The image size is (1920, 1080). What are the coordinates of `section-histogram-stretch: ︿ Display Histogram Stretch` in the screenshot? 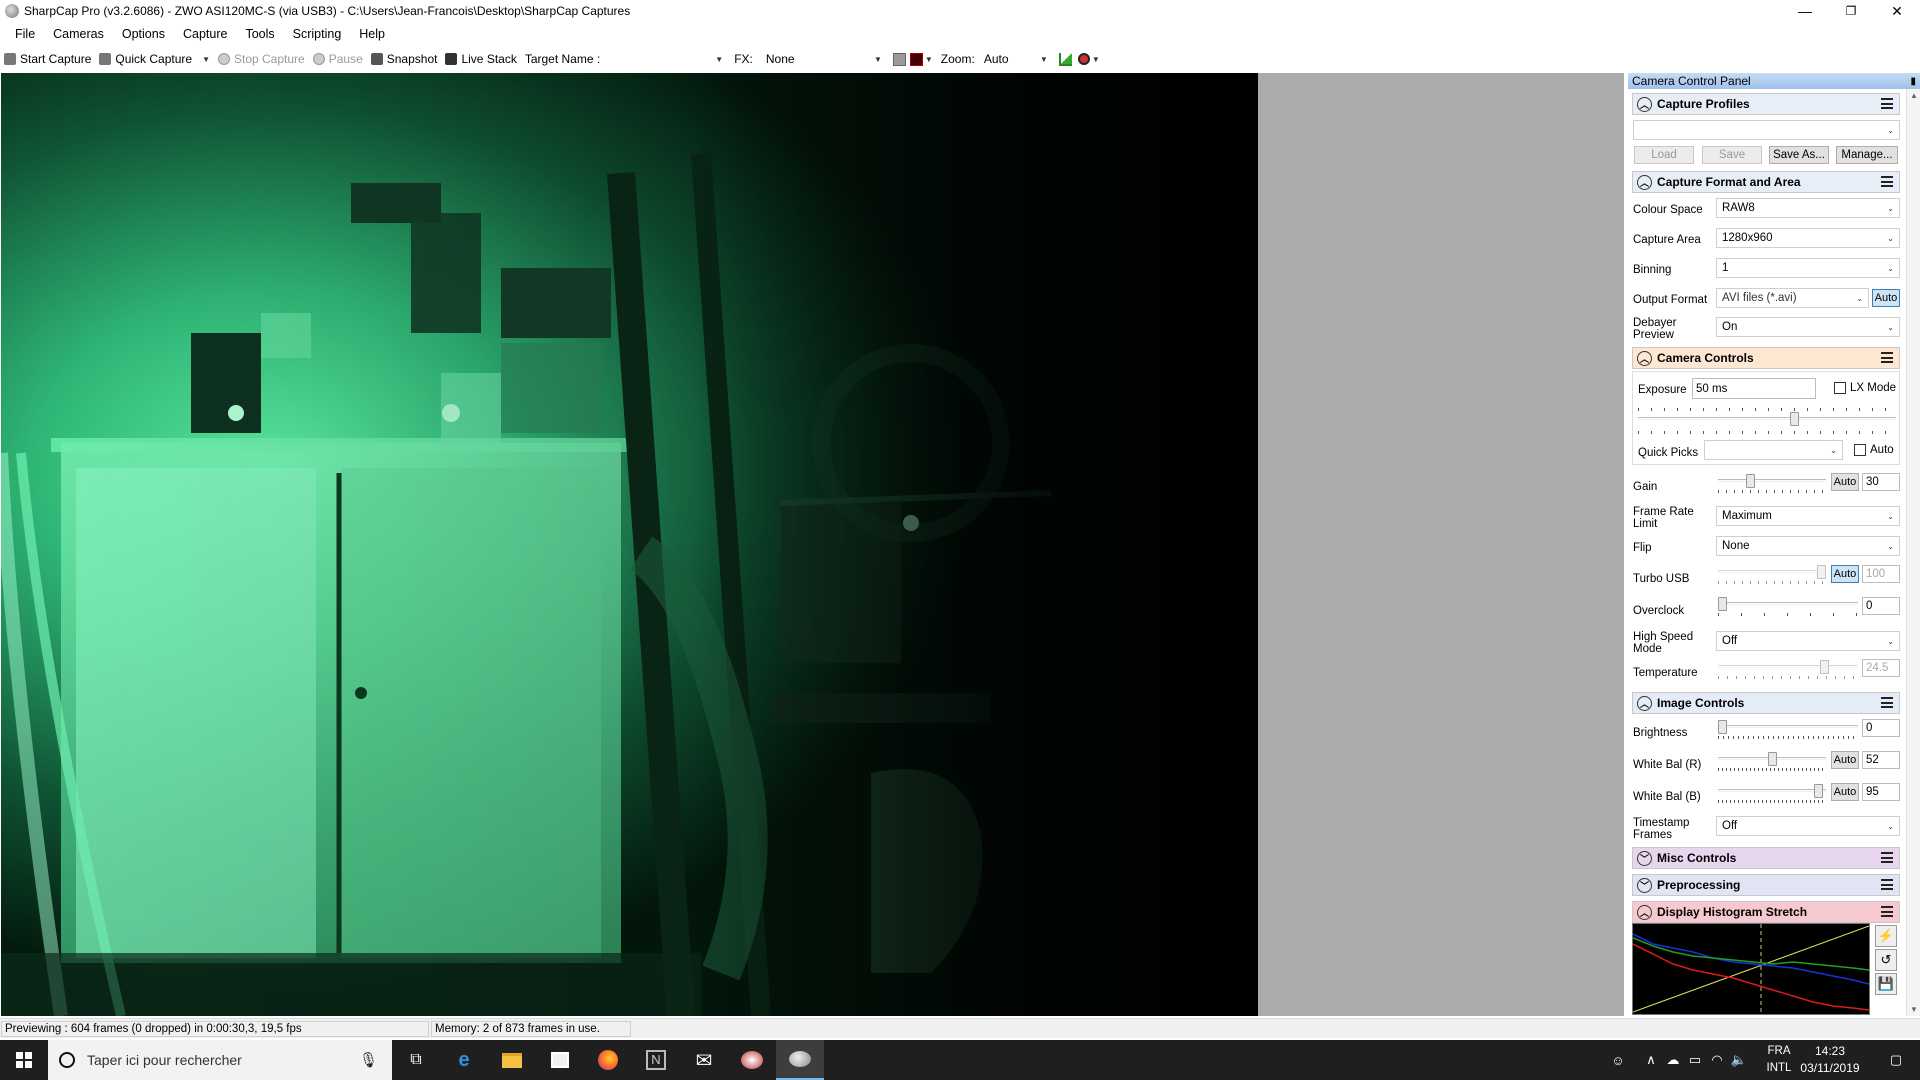 It's located at (1766, 912).